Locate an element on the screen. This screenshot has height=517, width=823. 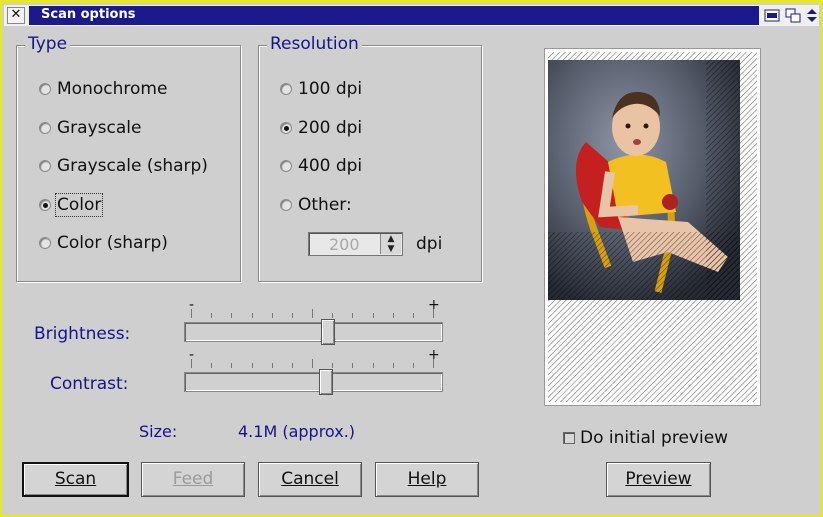
radio-color: Color is located at coordinates (71, 205).